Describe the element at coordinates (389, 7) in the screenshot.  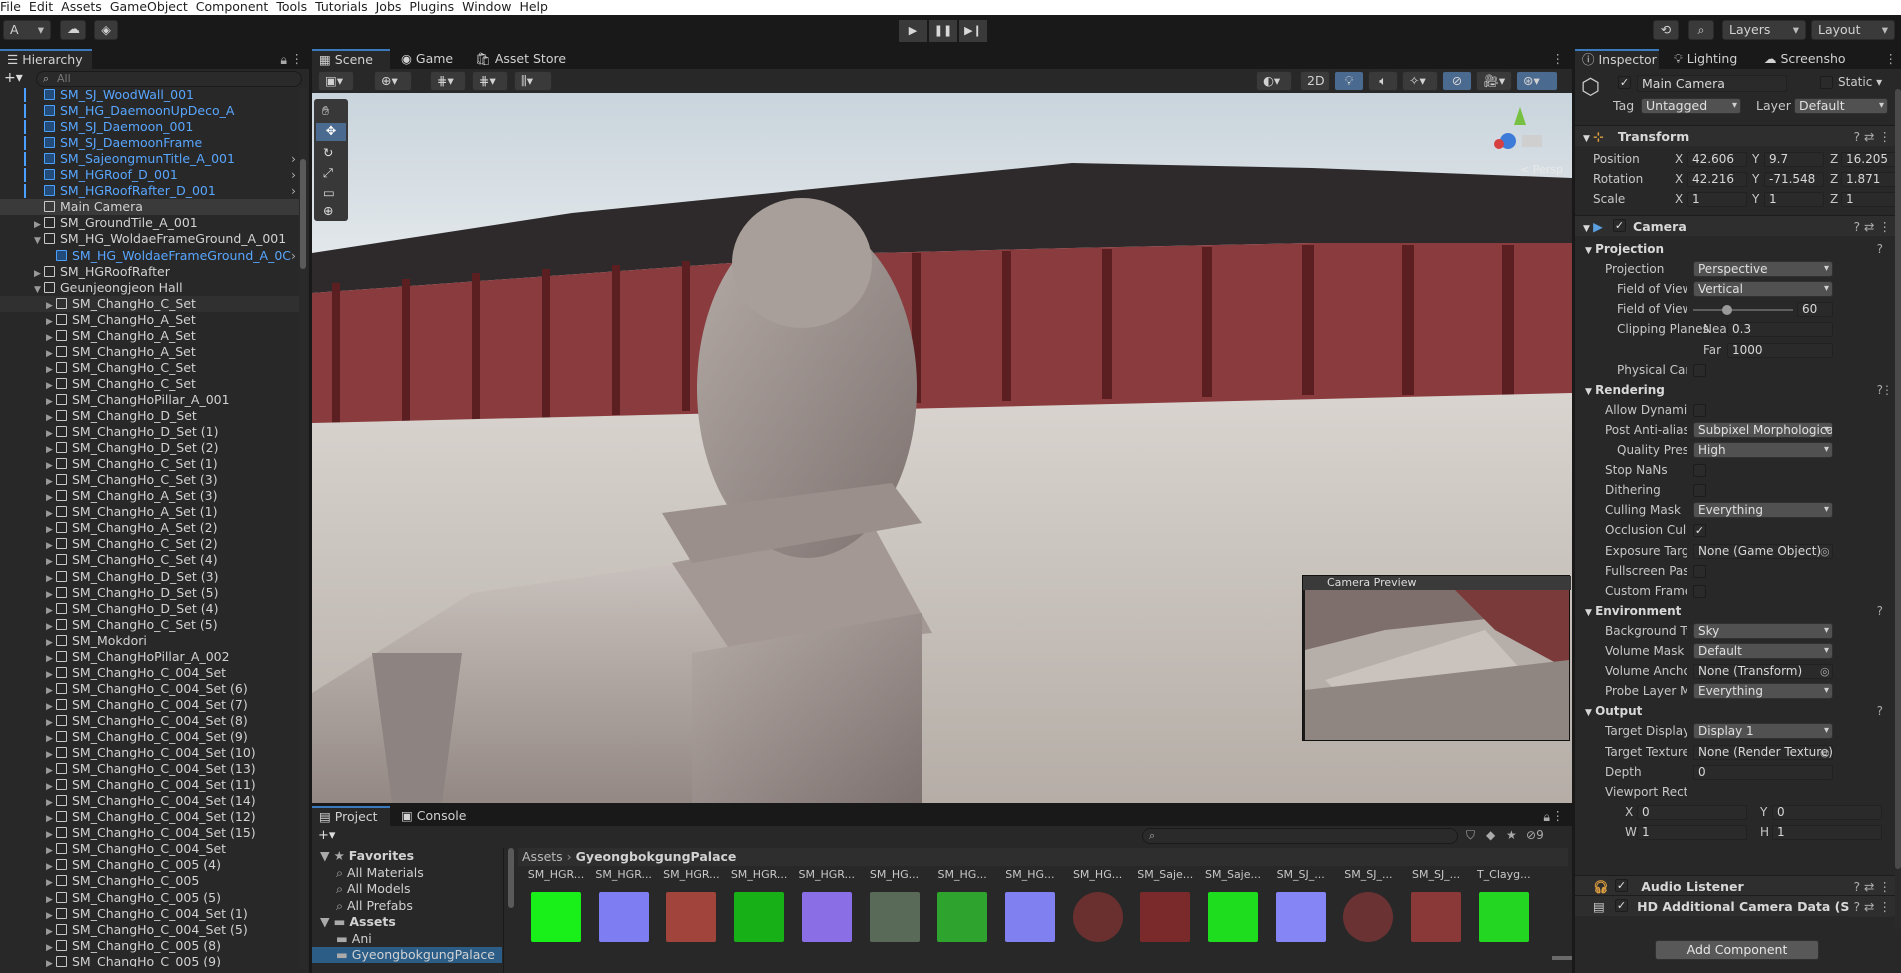
I see `menu-item-jobs: Jobs` at that location.